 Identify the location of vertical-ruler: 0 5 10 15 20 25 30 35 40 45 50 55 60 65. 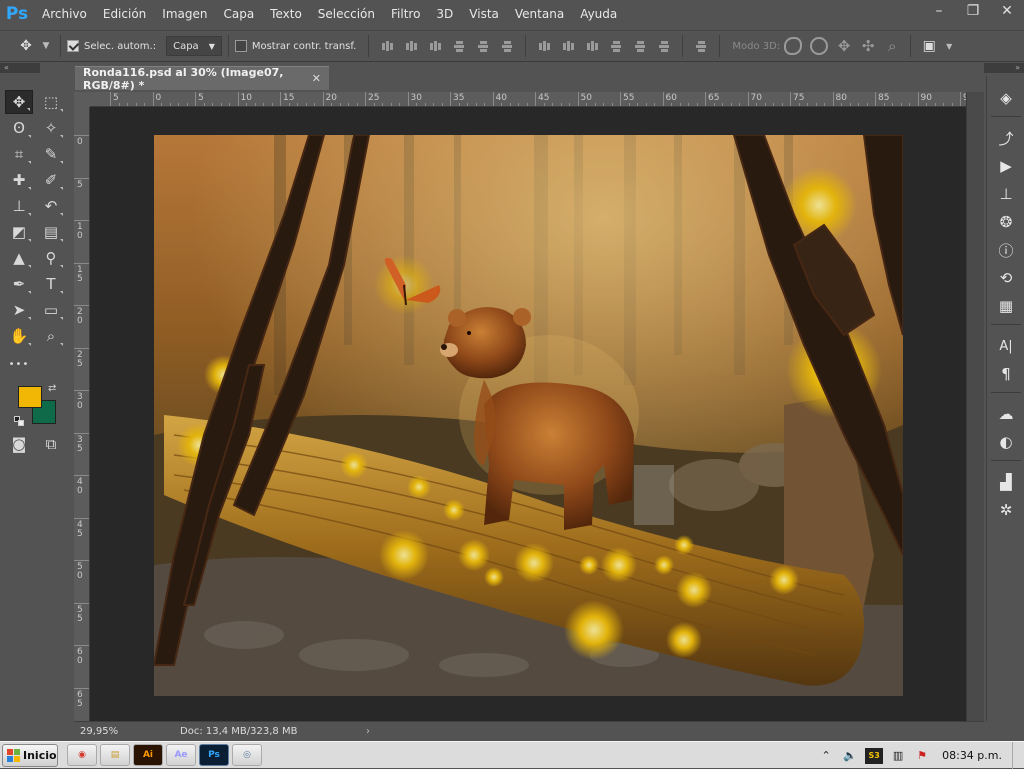
(82, 414).